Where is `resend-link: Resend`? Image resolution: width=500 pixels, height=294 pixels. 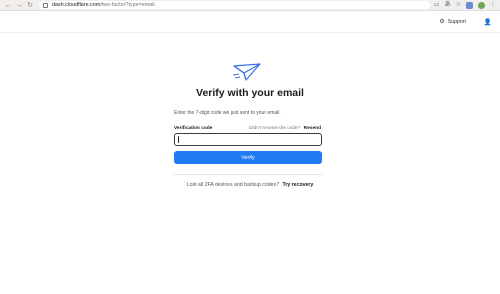
resend-link: Resend is located at coordinates (312, 128).